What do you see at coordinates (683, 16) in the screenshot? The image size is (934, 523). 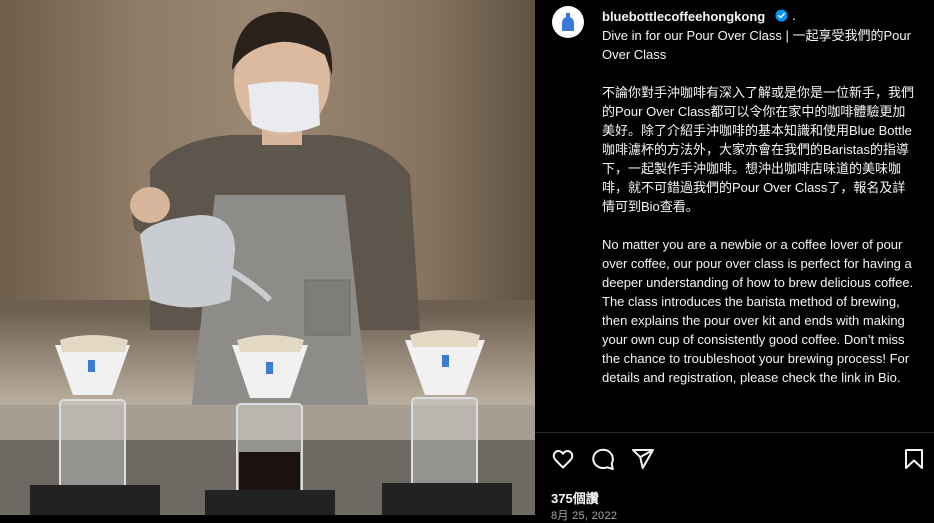 I see `username: bluebottlecoffeehongkong` at bounding box center [683, 16].